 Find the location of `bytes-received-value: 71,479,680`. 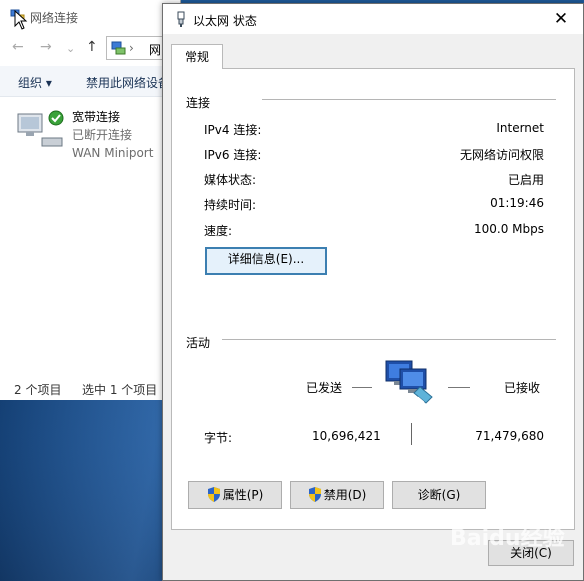

bytes-received-value: 71,479,680 is located at coordinates (509, 436).